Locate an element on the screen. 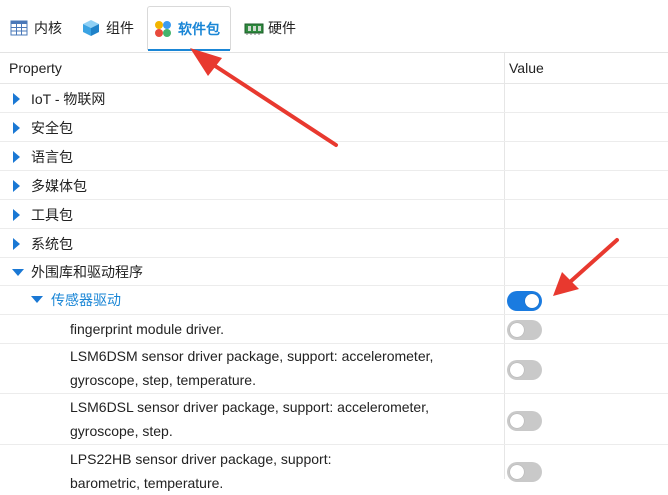 The width and height of the screenshot is (668, 495). annotation-arrow-tab is located at coordinates (264, 97).